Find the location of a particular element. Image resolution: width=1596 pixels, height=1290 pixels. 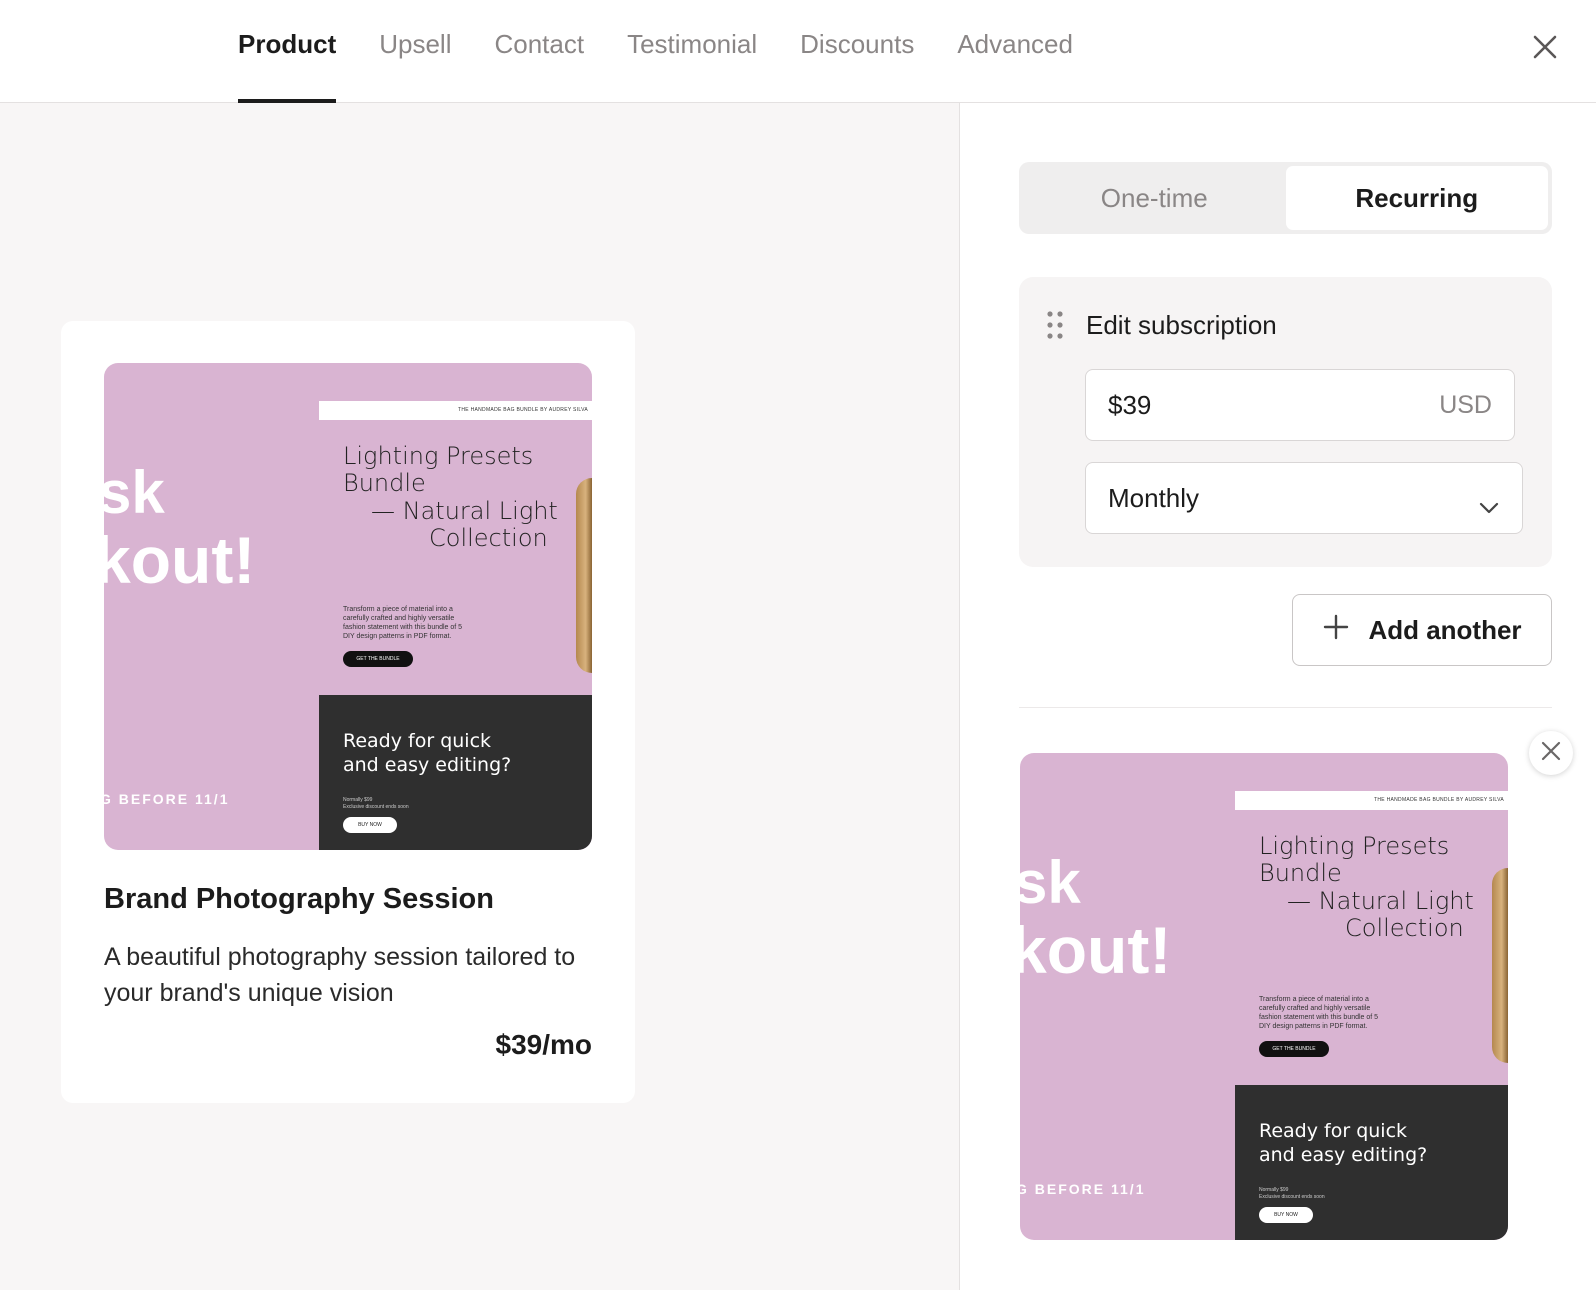

subscription-label: Edit subscription is located at coordinates (1181, 325).